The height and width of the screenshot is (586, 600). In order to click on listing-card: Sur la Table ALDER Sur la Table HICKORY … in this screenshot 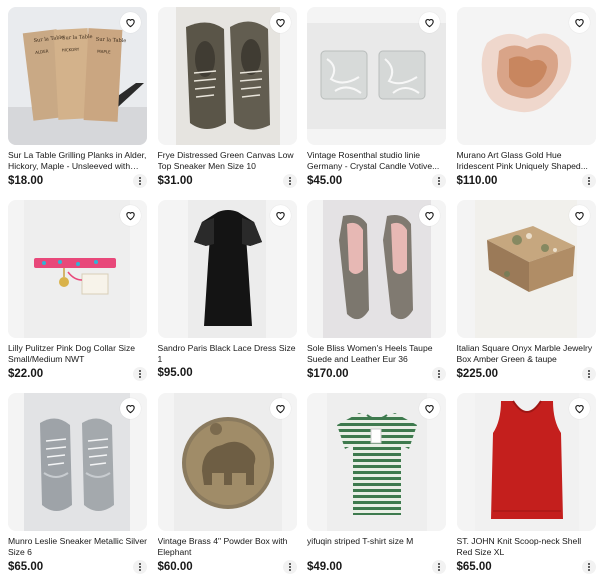, I will do `click(77, 102)`.